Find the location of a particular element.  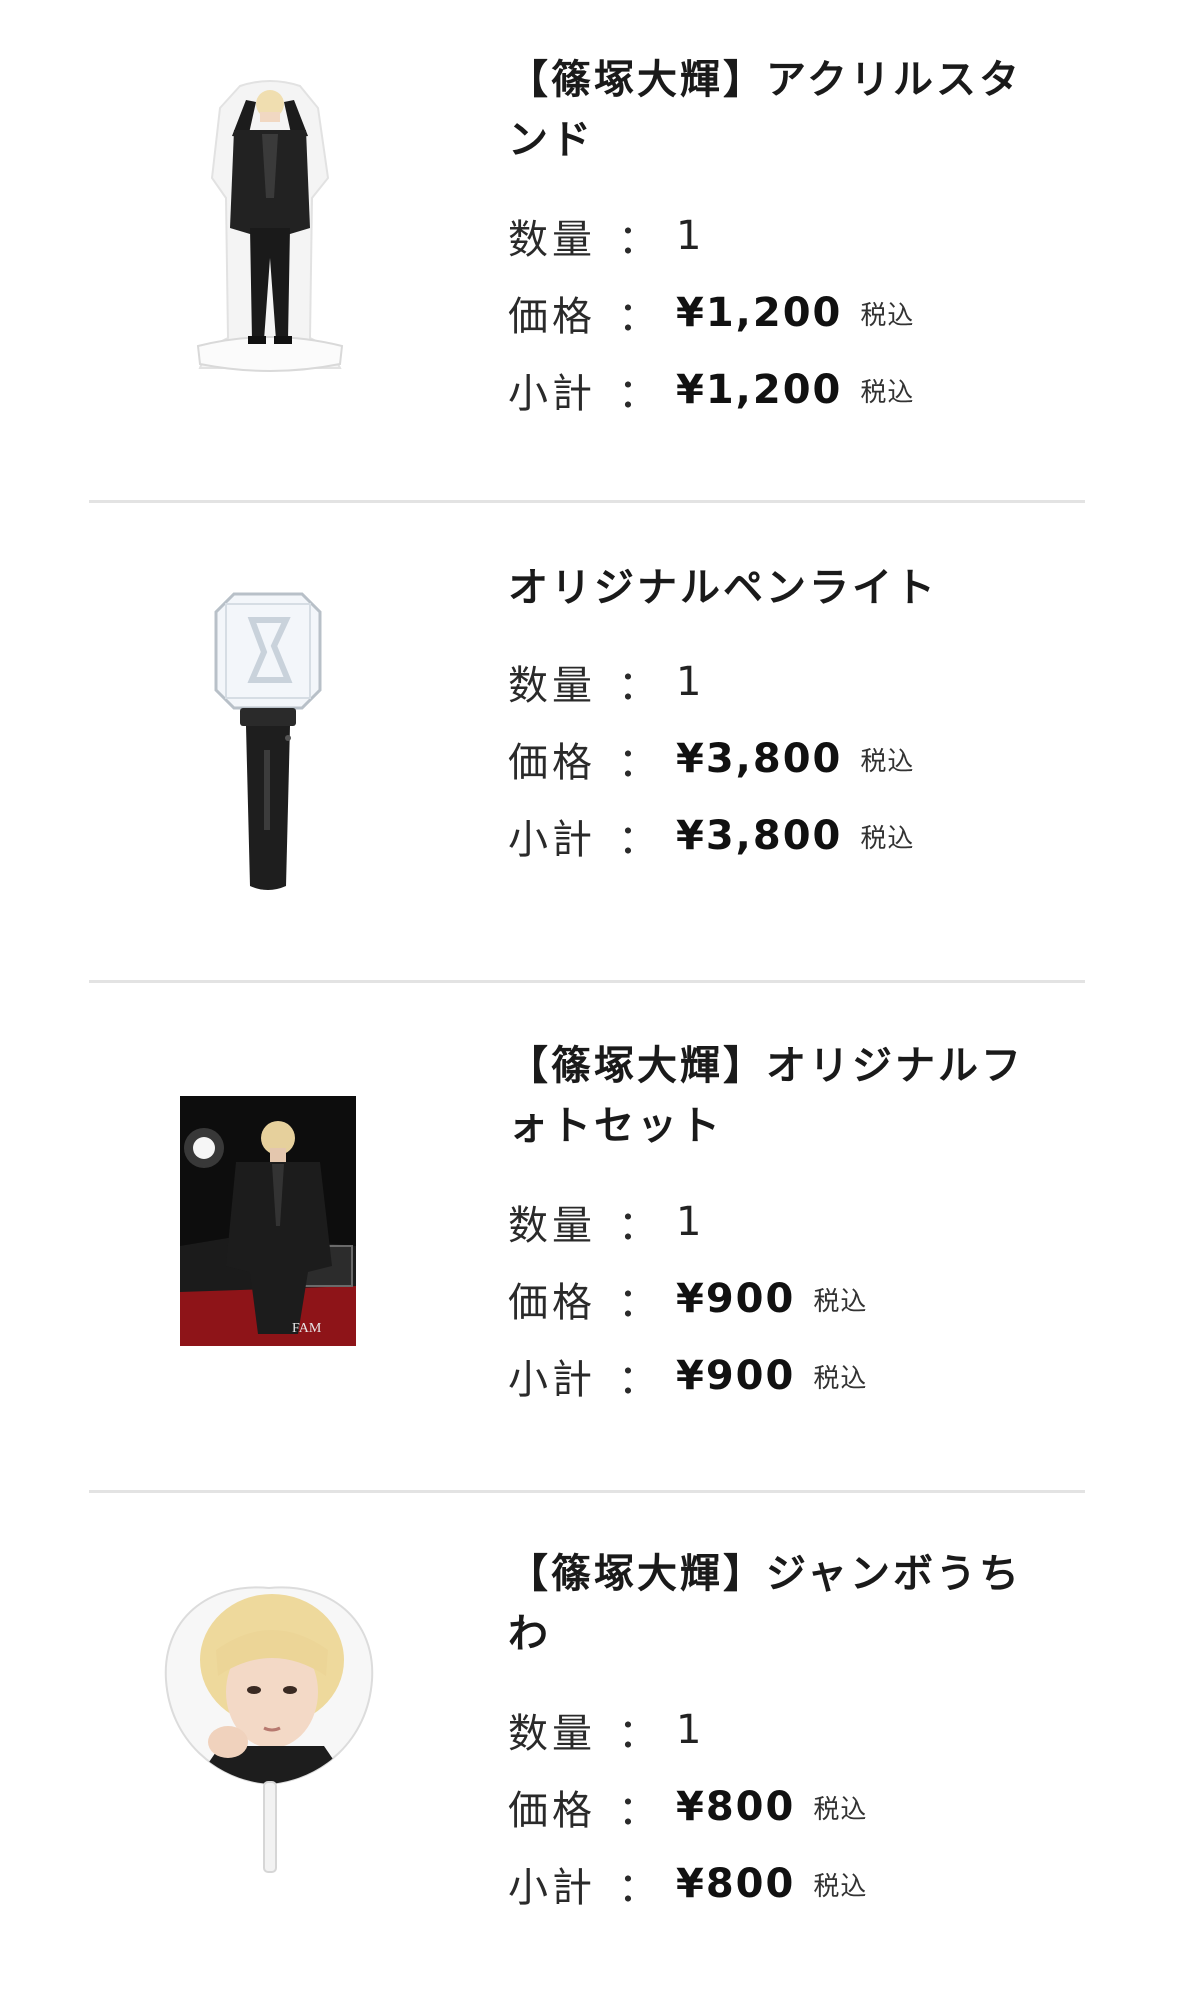

product-title-line: わ is located at coordinates (529, 1634).